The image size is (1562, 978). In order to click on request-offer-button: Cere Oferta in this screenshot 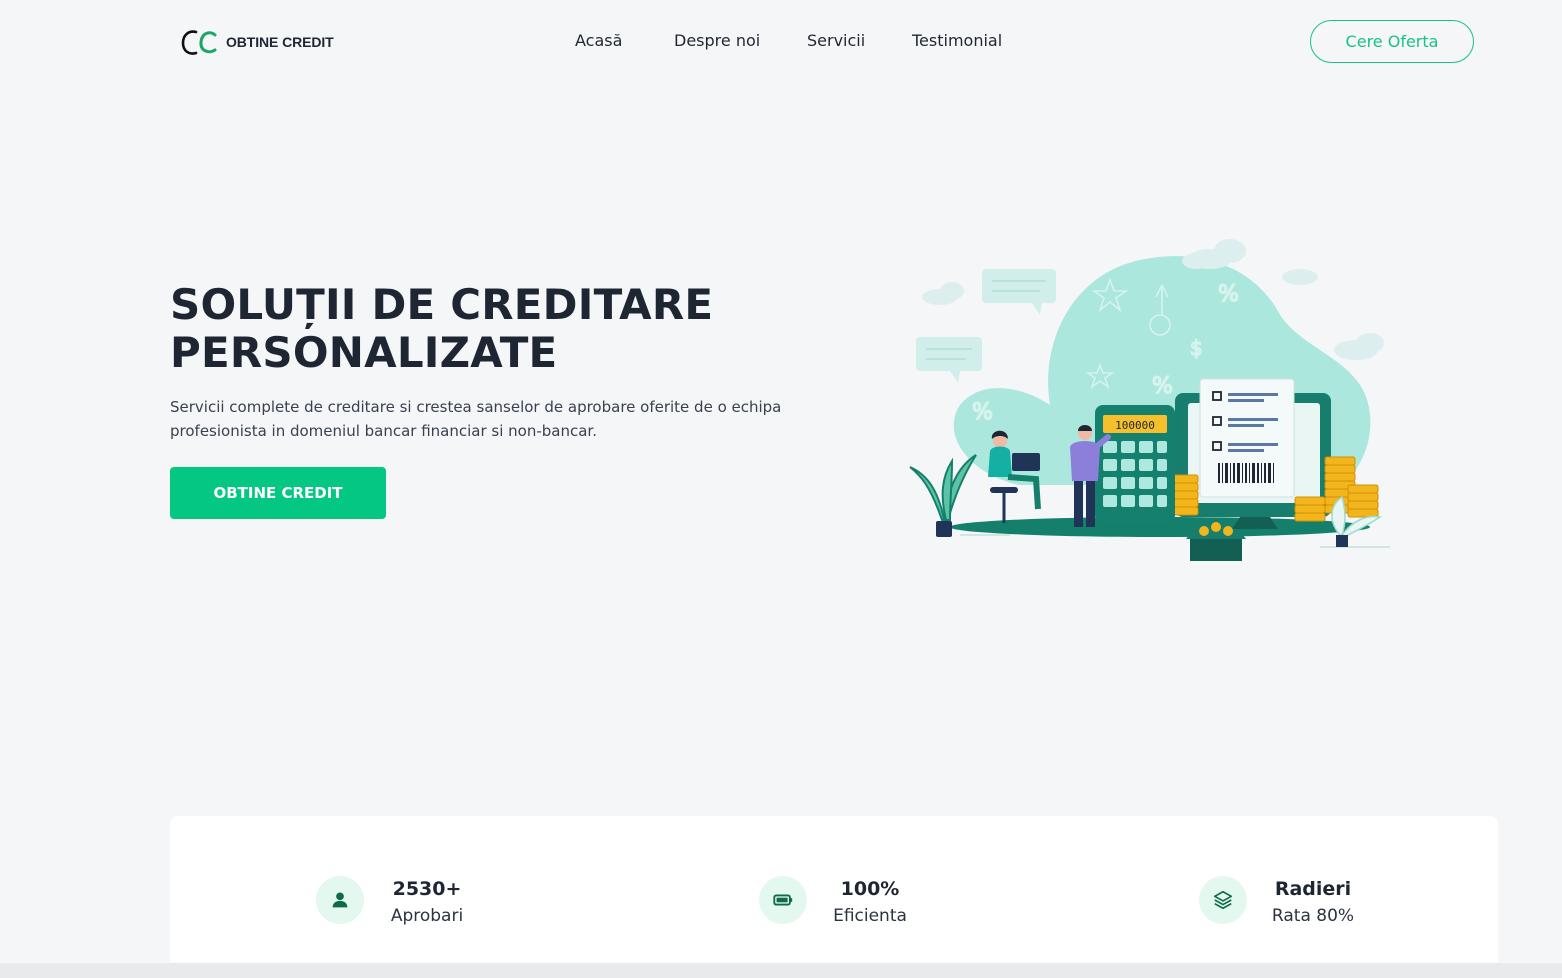, I will do `click(1392, 41)`.